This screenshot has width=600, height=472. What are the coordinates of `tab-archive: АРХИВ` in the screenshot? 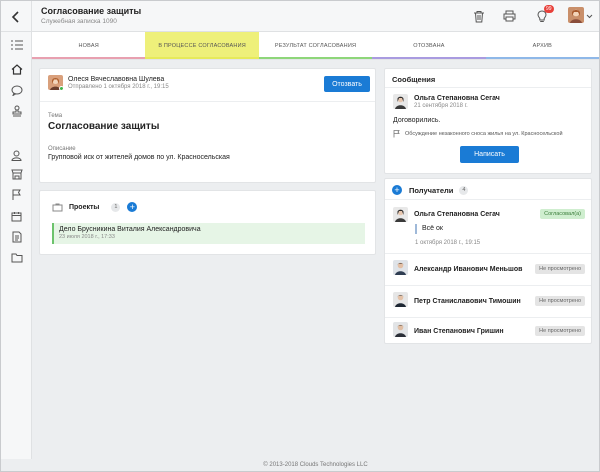 It's located at (542, 45).